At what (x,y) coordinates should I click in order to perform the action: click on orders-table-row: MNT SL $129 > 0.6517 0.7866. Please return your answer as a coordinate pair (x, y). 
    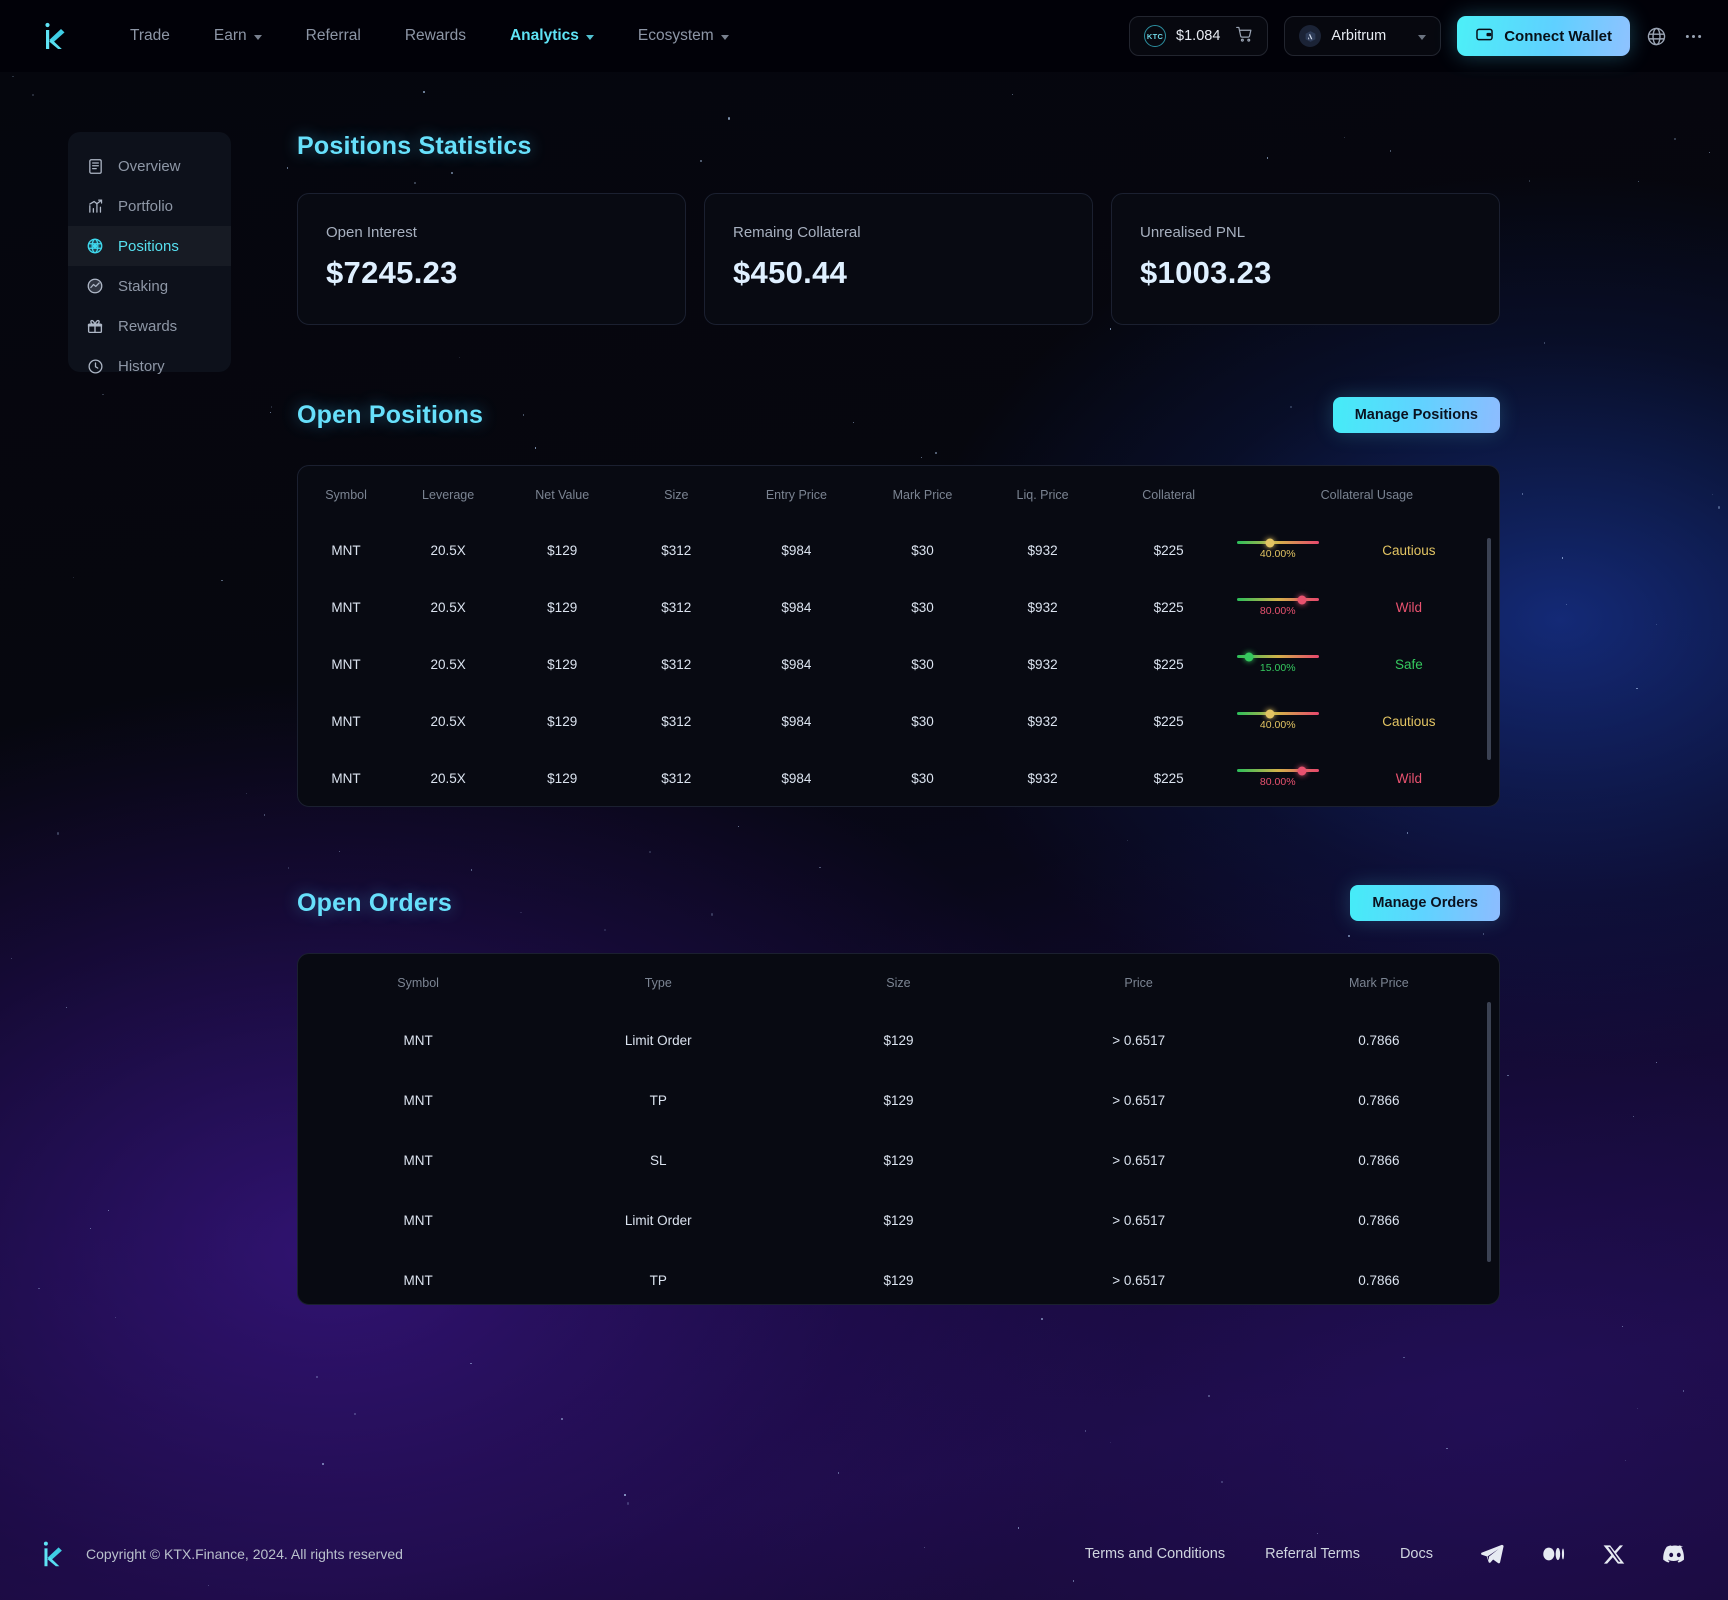
    Looking at the image, I should click on (898, 1160).